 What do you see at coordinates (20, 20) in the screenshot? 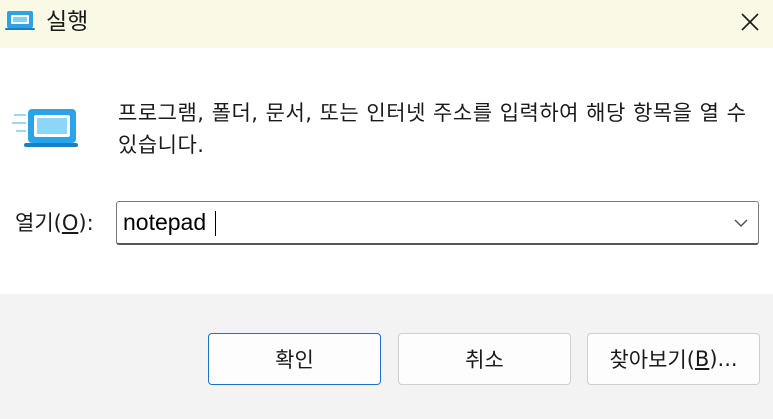
I see `run-app-icon` at bounding box center [20, 20].